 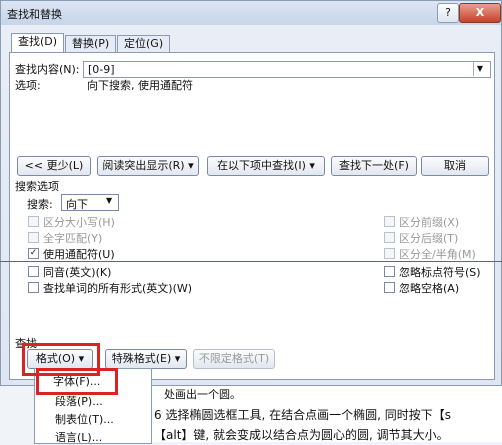 I want to click on search-direction-value: 向下, so click(x=77, y=204).